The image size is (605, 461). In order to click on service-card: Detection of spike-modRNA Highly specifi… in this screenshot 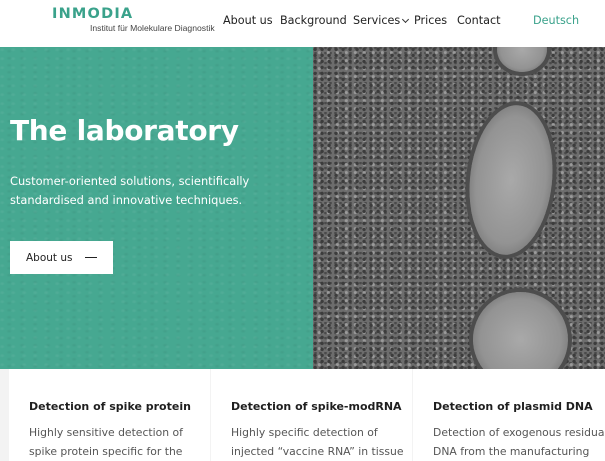, I will do `click(311, 415)`.